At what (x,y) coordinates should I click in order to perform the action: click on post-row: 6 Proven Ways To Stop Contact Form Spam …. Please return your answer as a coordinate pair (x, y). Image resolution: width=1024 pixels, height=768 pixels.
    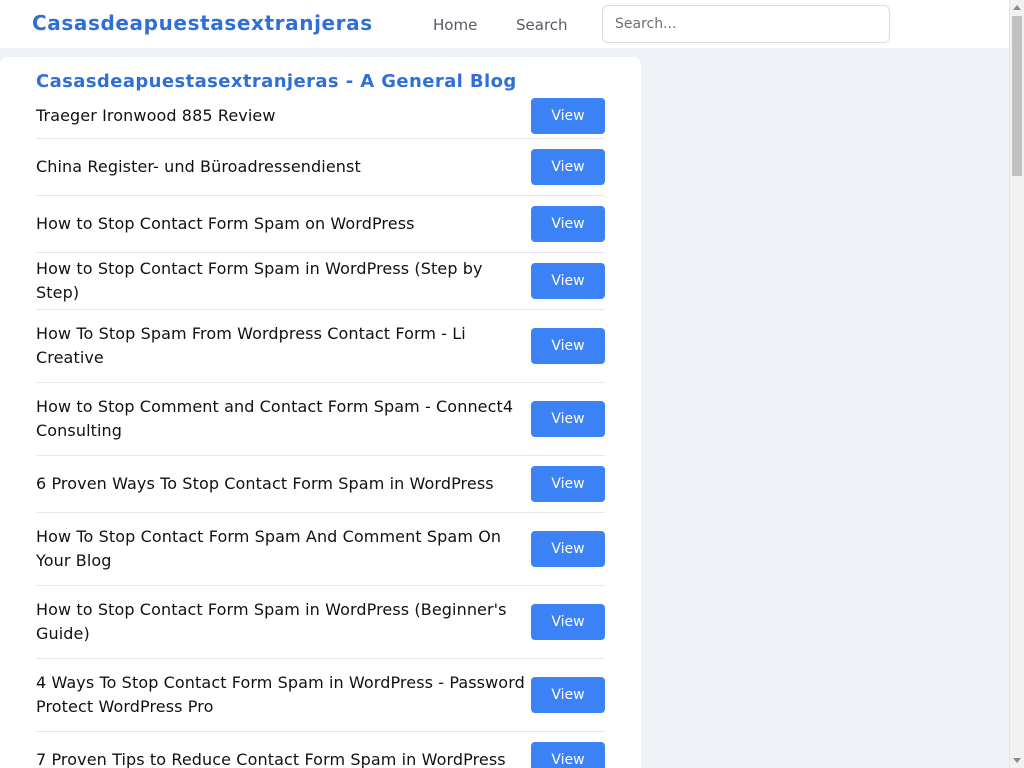
    Looking at the image, I should click on (320, 484).